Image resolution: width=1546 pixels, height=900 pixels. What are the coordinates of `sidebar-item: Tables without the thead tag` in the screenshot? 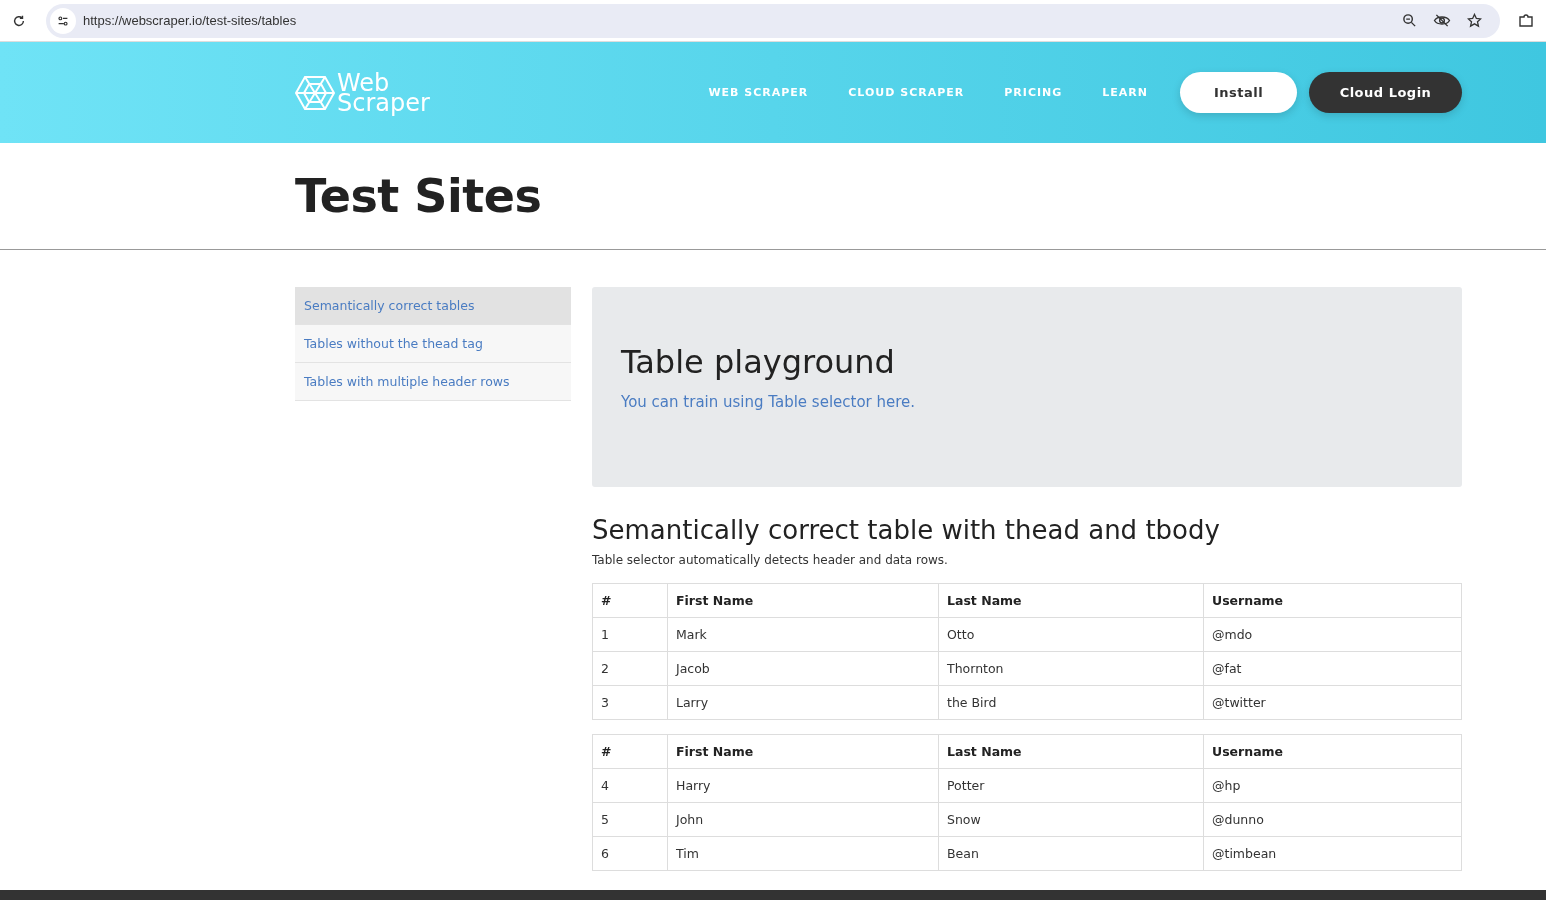 It's located at (433, 344).